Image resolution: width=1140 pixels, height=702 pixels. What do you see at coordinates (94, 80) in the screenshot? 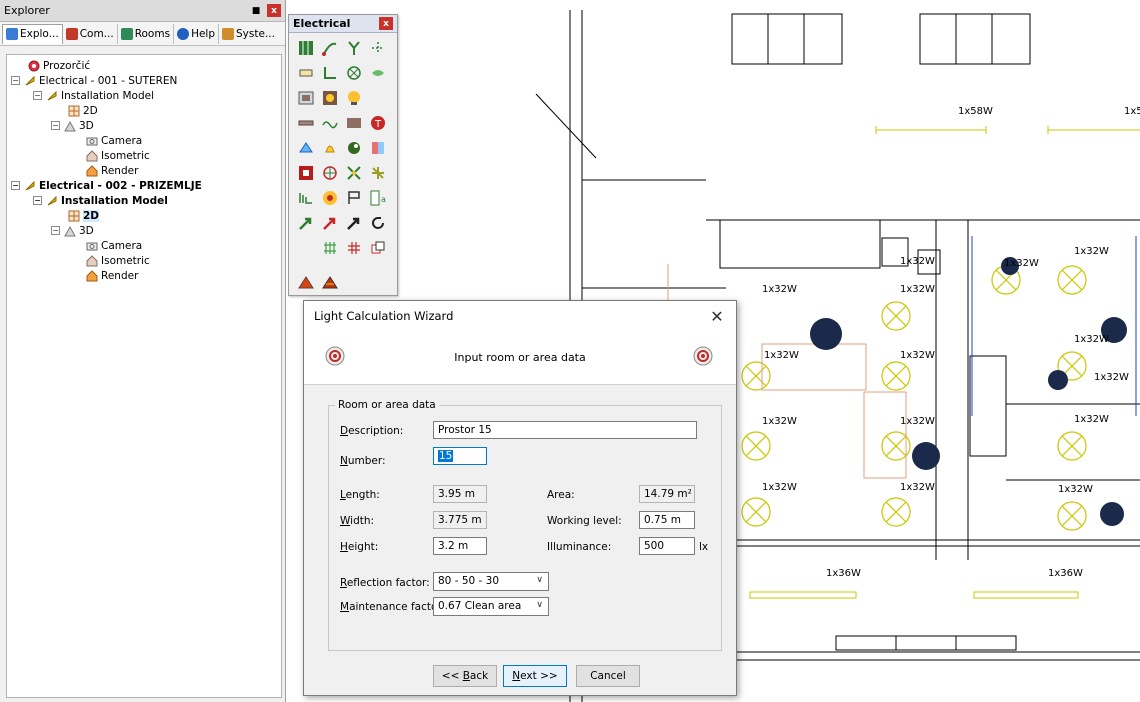
I see `tree-item: − Electrical - 001 - SUTEREN` at bounding box center [94, 80].